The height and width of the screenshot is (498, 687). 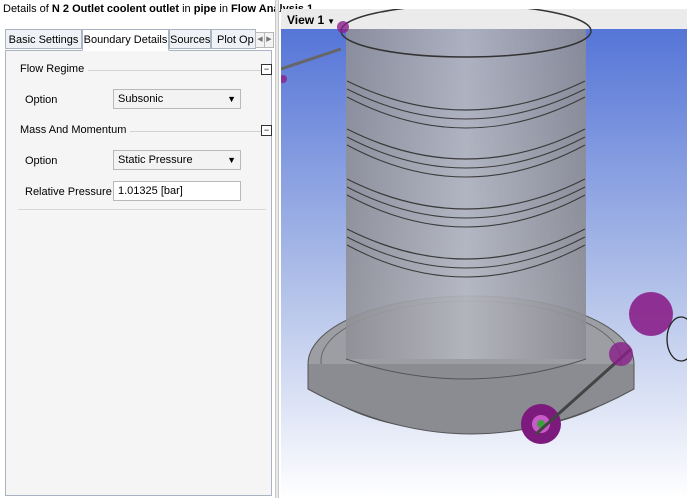 I want to click on flow-regime-option-label: Option, so click(x=41, y=100).